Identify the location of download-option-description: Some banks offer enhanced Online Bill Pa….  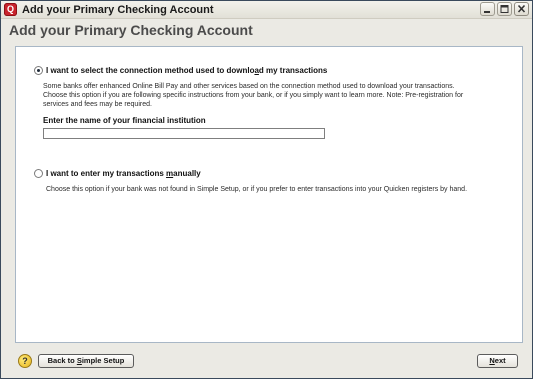
(253, 95).